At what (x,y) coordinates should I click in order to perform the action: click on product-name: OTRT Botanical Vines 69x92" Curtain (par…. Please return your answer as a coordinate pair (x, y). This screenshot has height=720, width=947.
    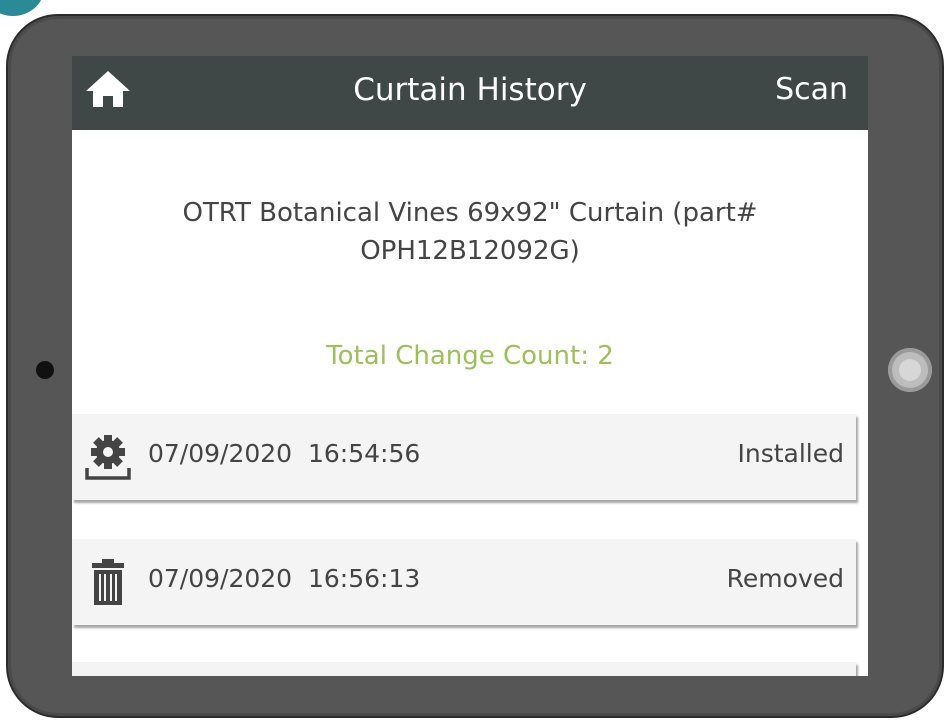
    Looking at the image, I should click on (470, 232).